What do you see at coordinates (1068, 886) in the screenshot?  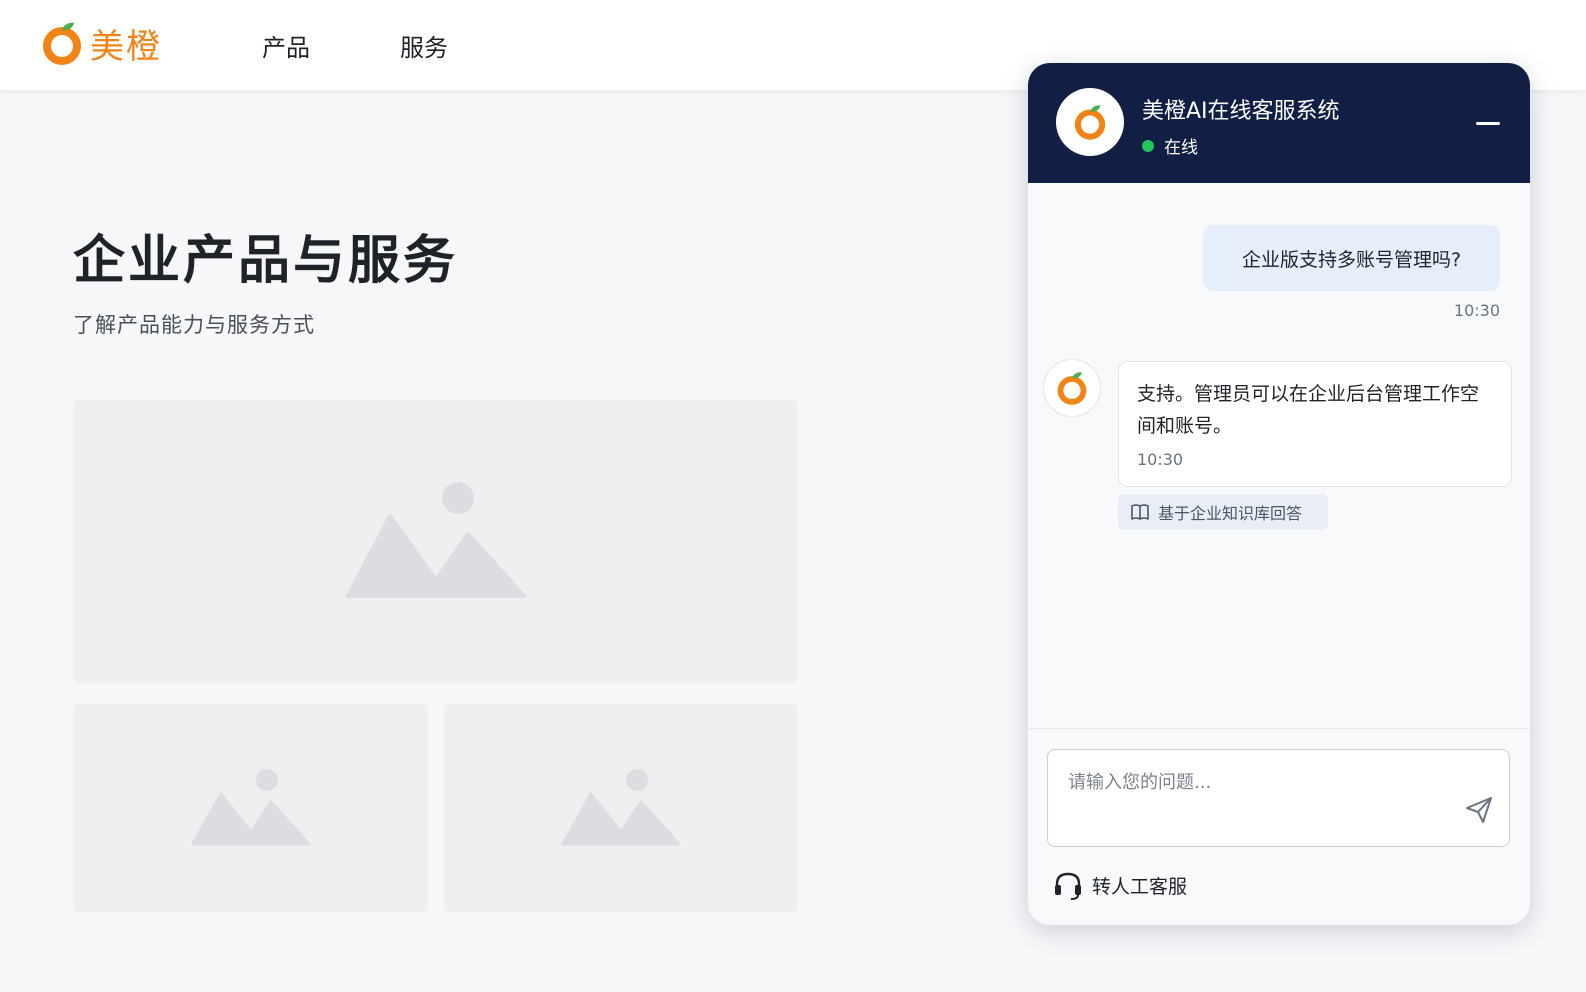 I see `headset-icon` at bounding box center [1068, 886].